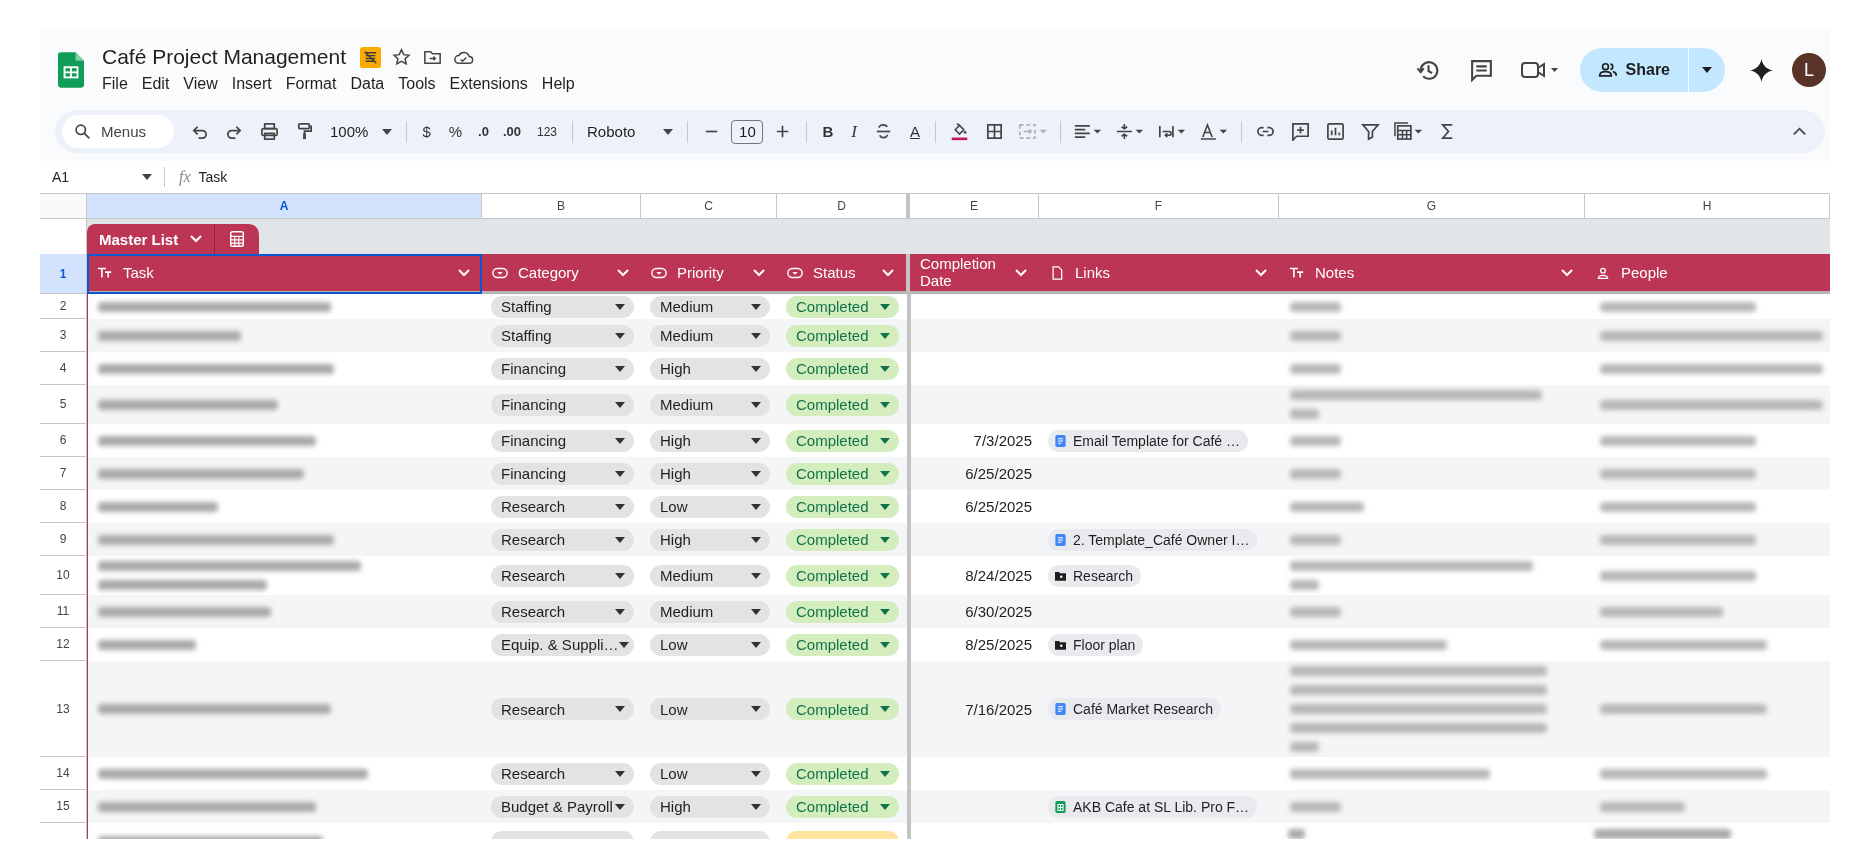 The height and width of the screenshot is (865, 1871). What do you see at coordinates (284, 274) in the screenshot?
I see `table-column-header: Task` at bounding box center [284, 274].